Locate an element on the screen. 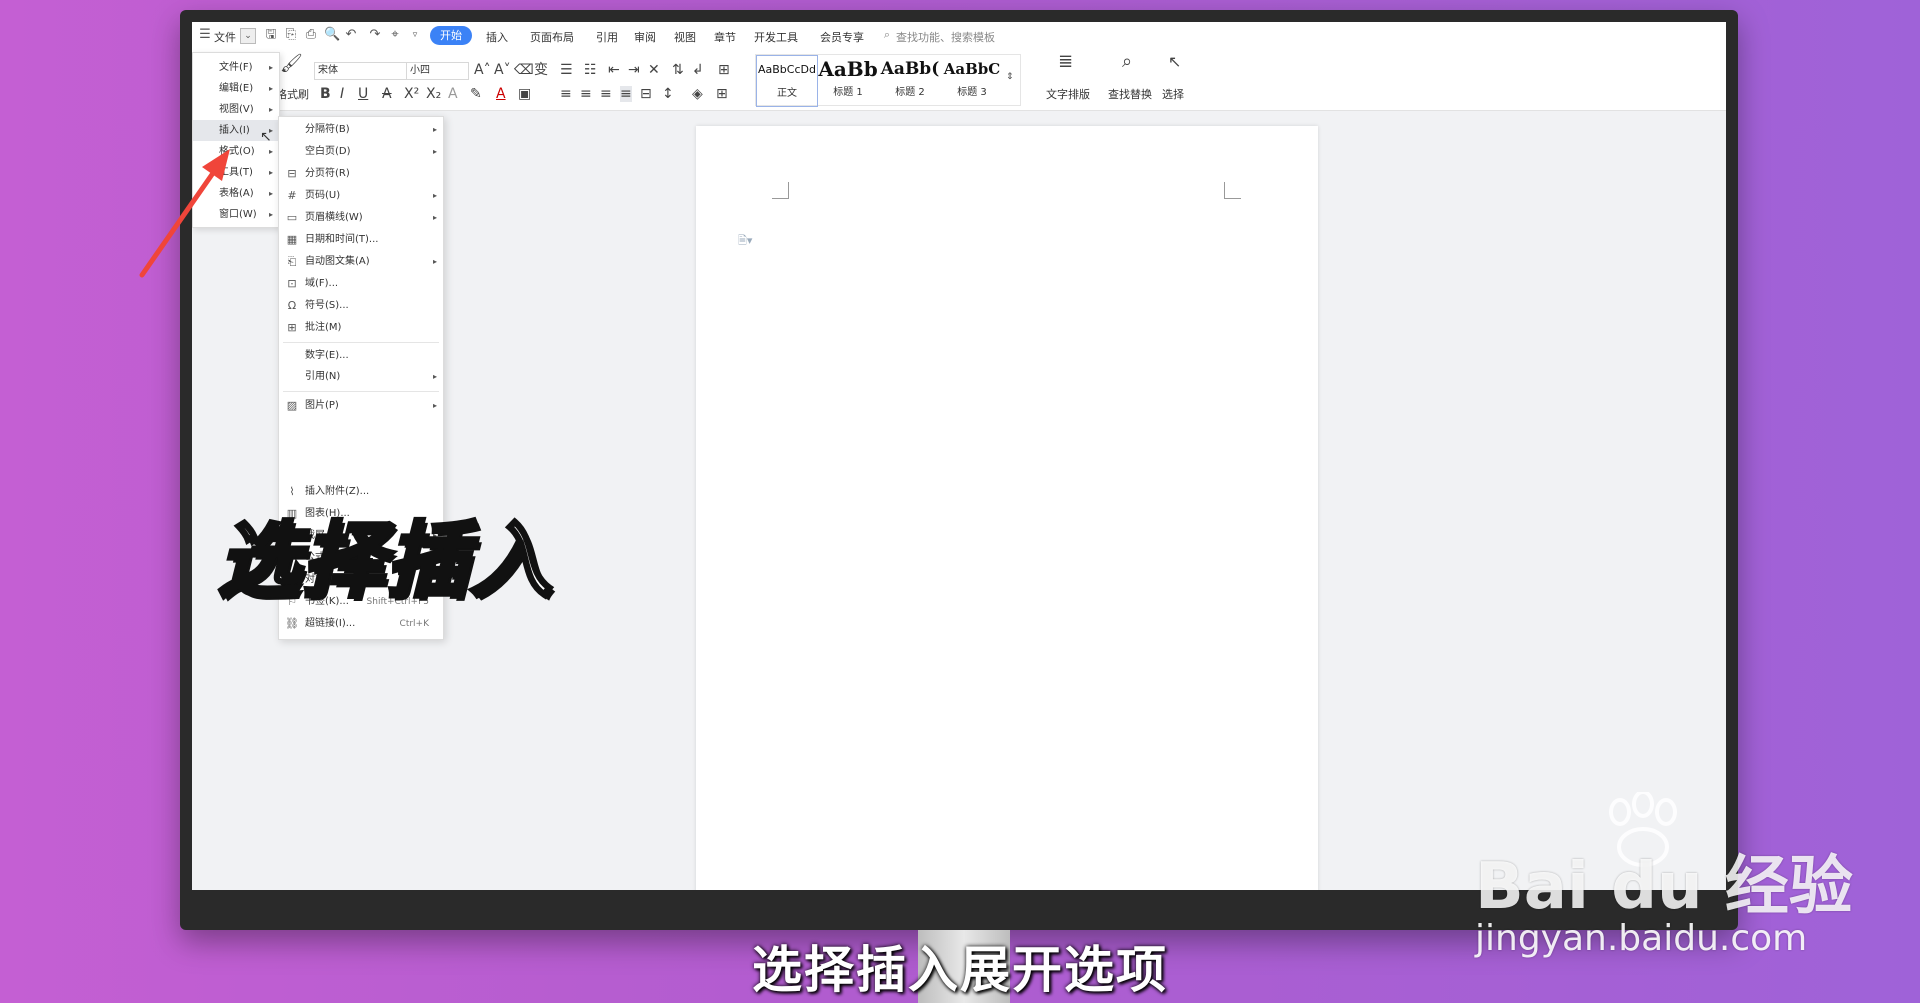  style-heading-2: AaBb( 标题 2 is located at coordinates (910, 80).